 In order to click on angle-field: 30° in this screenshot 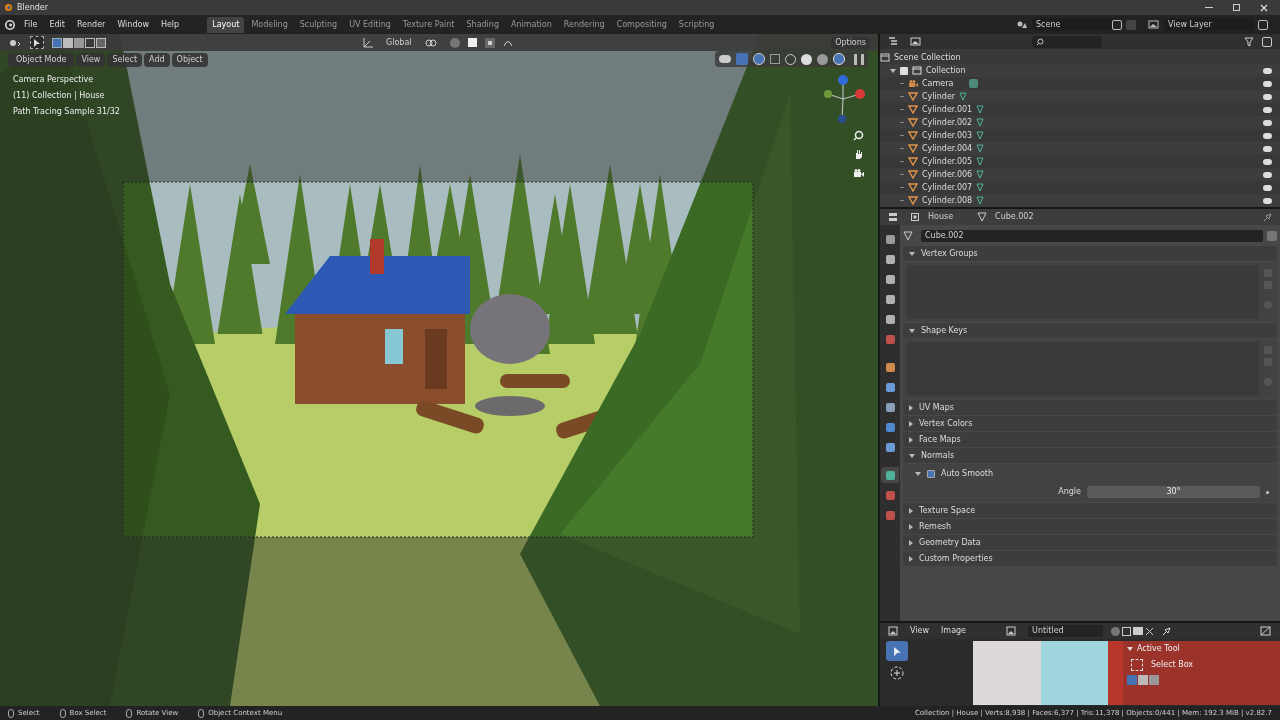, I will do `click(1173, 492)`.